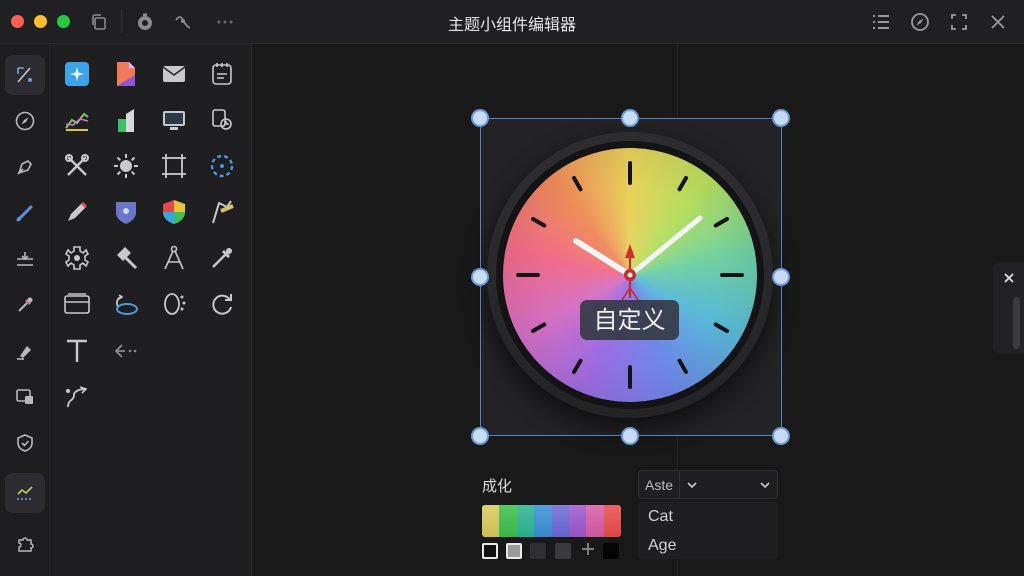 This screenshot has width=1024, height=576. What do you see at coordinates (126, 120) in the screenshot?
I see `bar-icon` at bounding box center [126, 120].